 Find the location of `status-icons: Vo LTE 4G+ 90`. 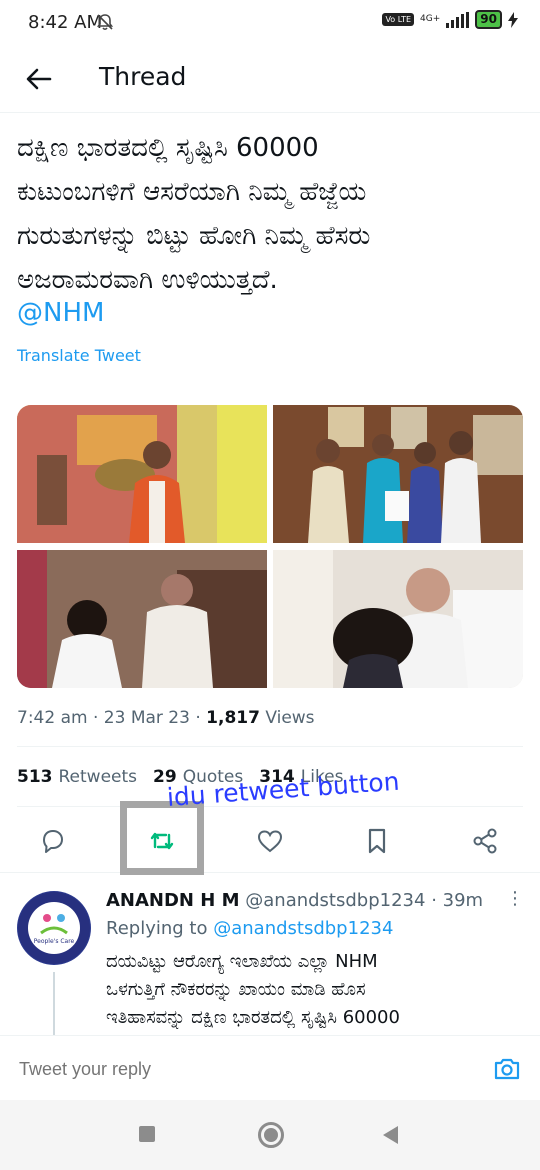

status-icons: Vo LTE 4G+ 90 is located at coordinates (450, 19).